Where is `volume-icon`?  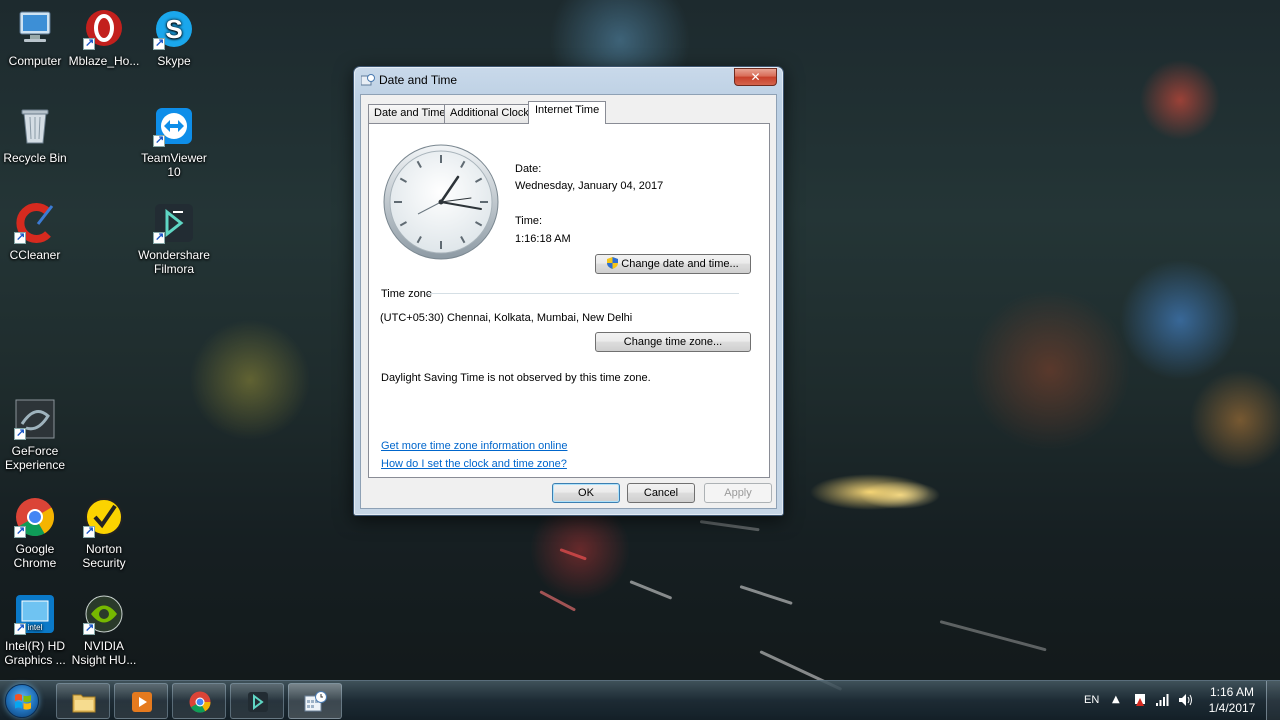 volume-icon is located at coordinates (1186, 701).